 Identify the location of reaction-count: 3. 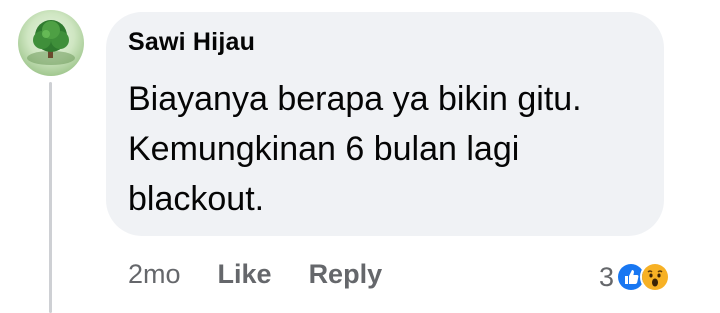
(606, 276).